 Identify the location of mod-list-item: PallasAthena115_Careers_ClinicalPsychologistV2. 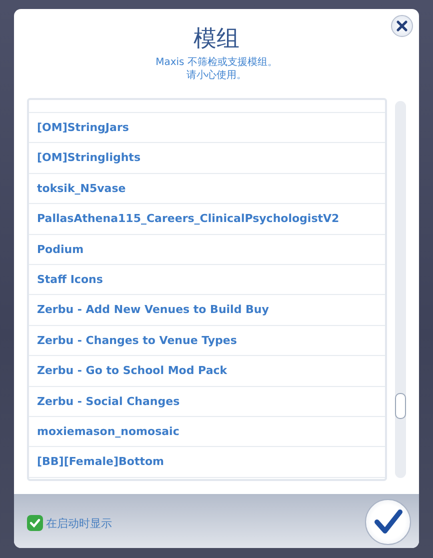
(207, 219).